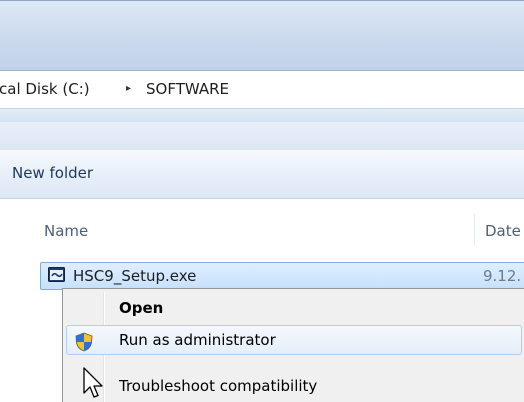  Describe the element at coordinates (218, 386) in the screenshot. I see `menu-item-label: Troubleshoot compatibility` at that location.